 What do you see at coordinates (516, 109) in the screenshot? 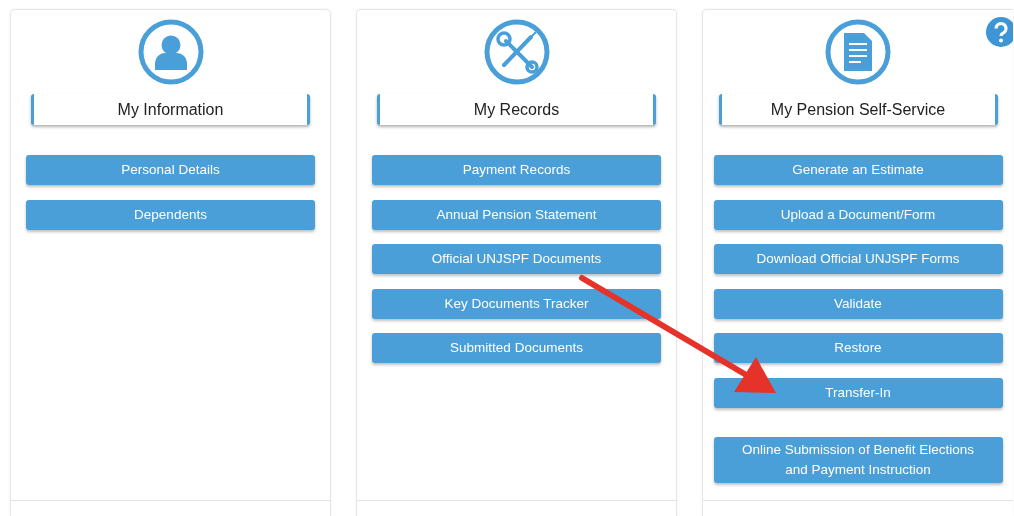
I see `panel-title: My Records` at bounding box center [516, 109].